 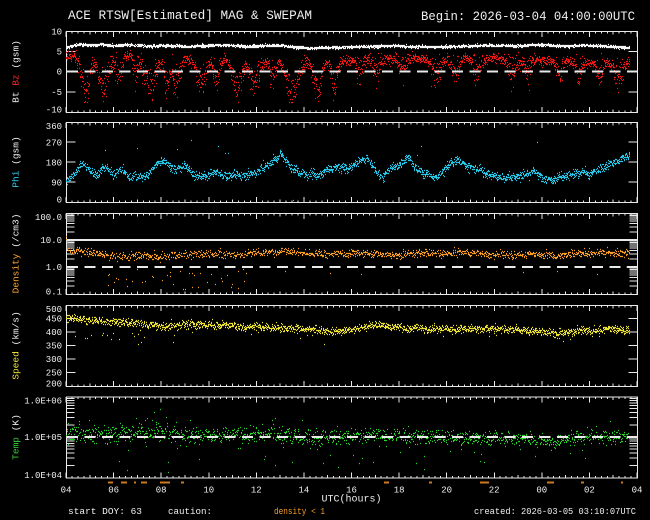 What do you see at coordinates (51, 241) in the screenshot?
I see `svg-text: 10.0` at bounding box center [51, 241].